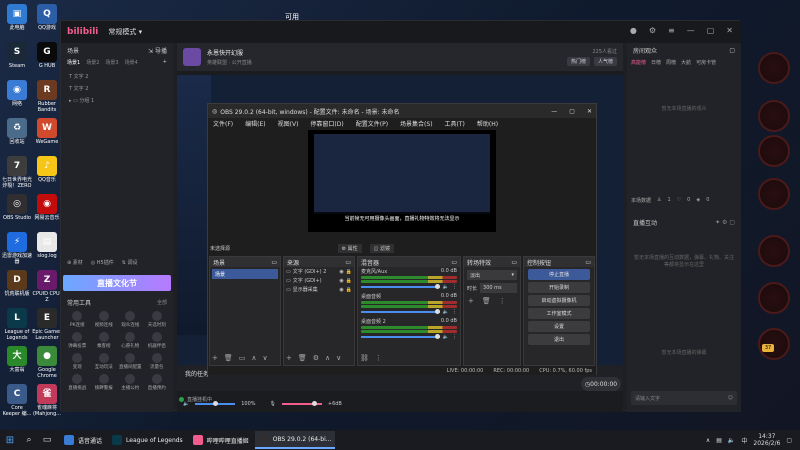 The height and width of the screenshot is (450, 800). What do you see at coordinates (349, 248) in the screenshot?
I see `properties-button: ⚙ 属性` at bounding box center [349, 248].